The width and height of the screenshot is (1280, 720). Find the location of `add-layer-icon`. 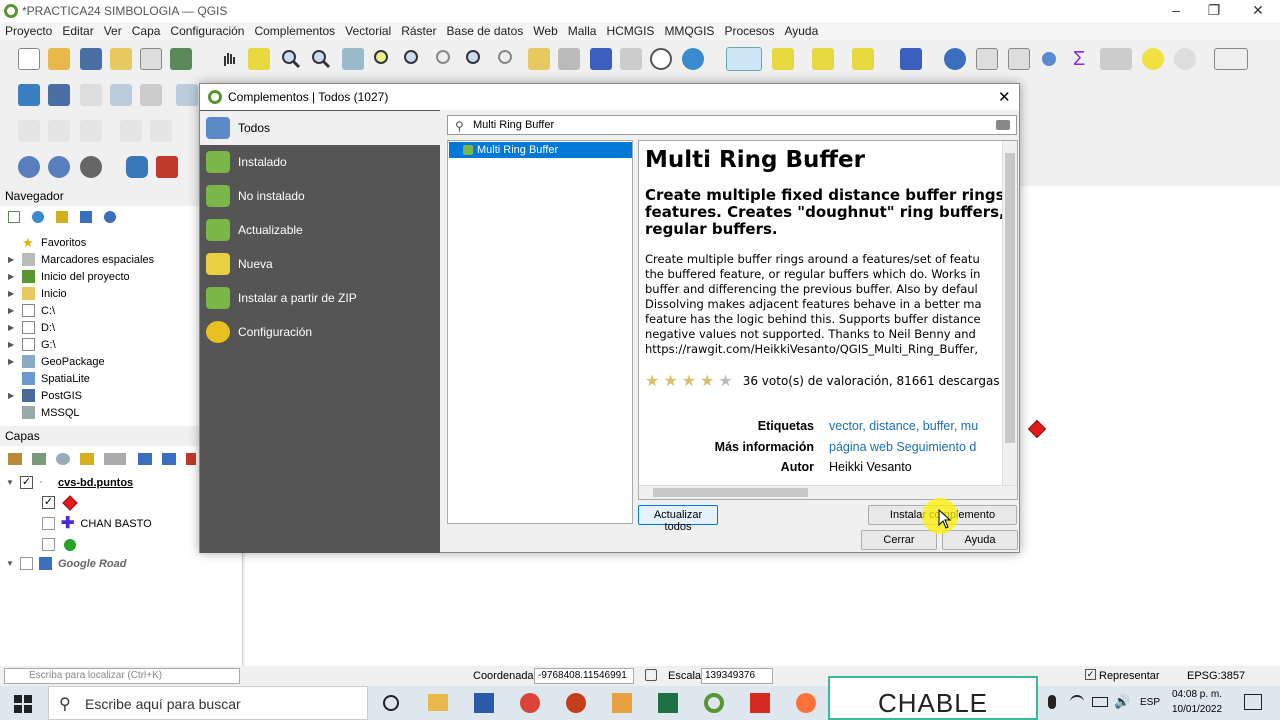

add-layer-icon is located at coordinates (151, 95).